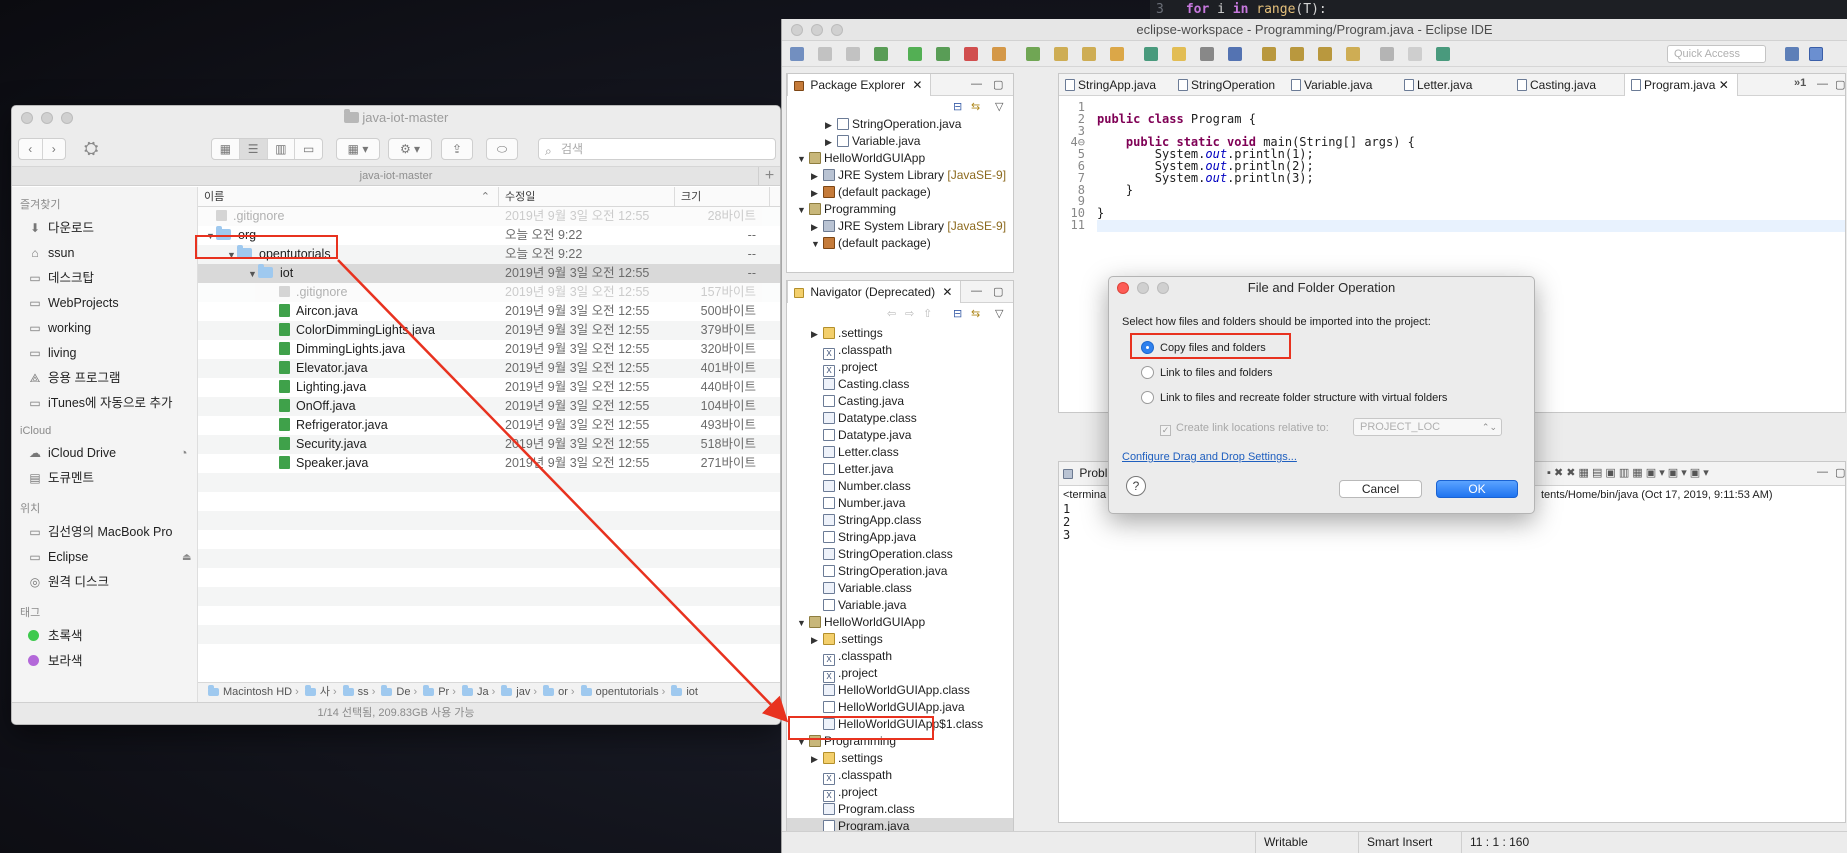  What do you see at coordinates (859, 85) in the screenshot?
I see `tab-package-explorer: Package Explorer ✕` at bounding box center [859, 85].